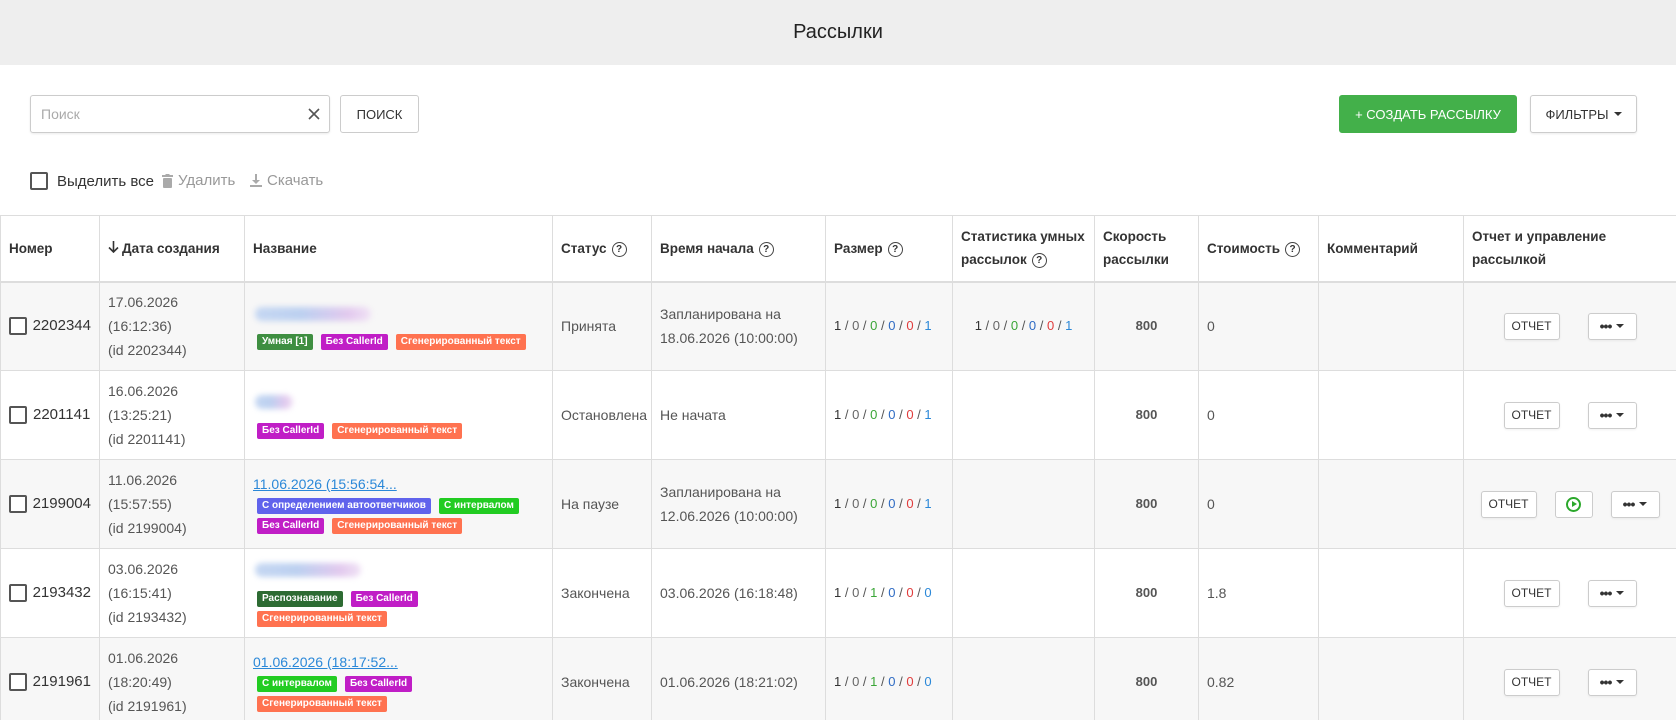  Describe the element at coordinates (1023, 249) in the screenshot. I see `col-smart-stats: Статистика умных рассылок?` at that location.